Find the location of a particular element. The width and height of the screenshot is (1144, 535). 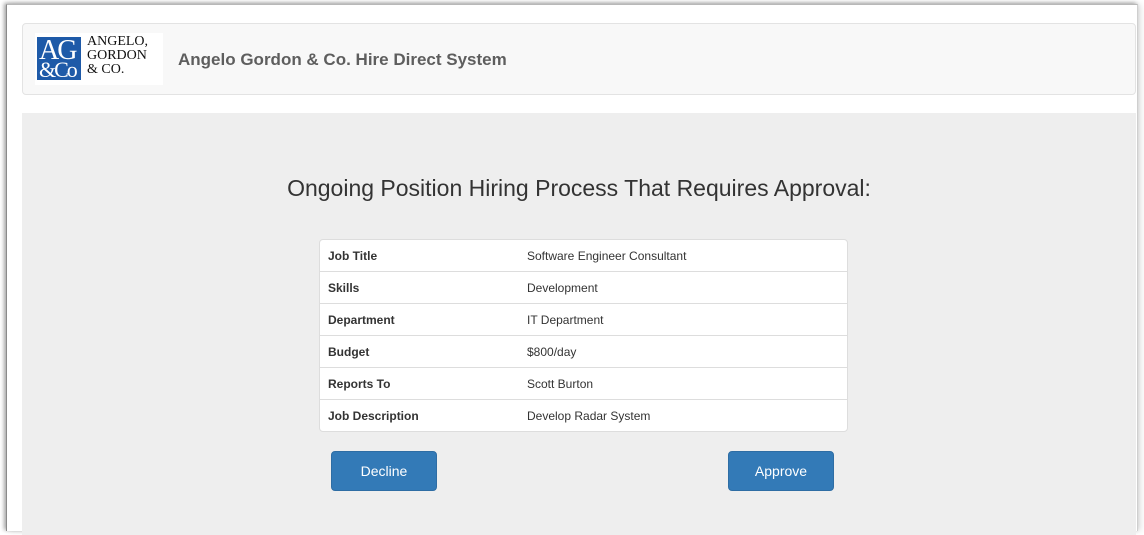

row-value: Develop Radar System is located at coordinates (589, 416).